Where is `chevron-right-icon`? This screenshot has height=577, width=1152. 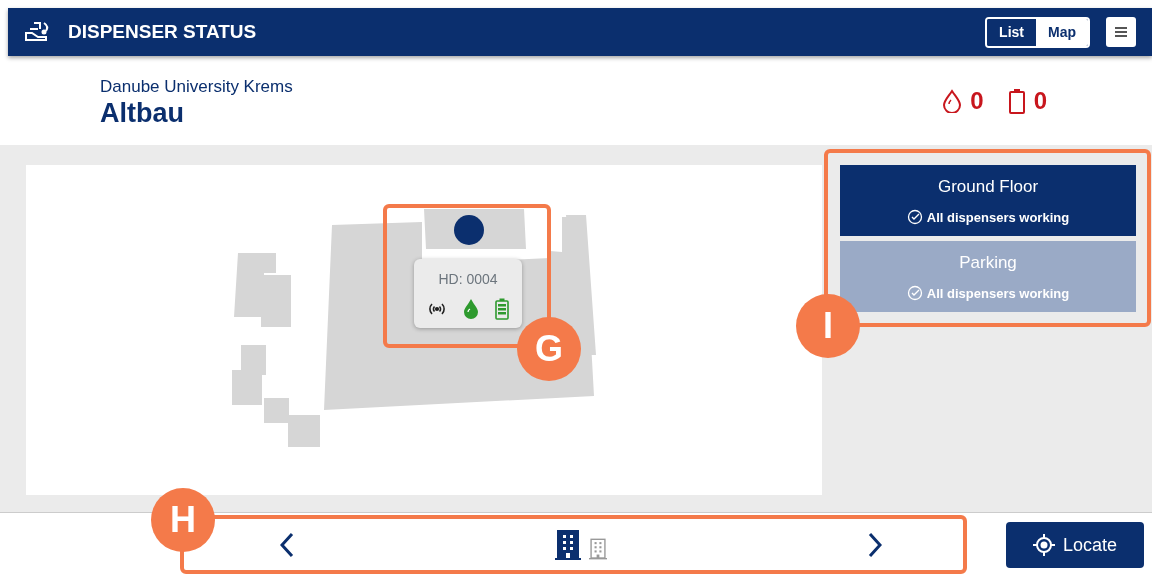
chevron-right-icon is located at coordinates (875, 545).